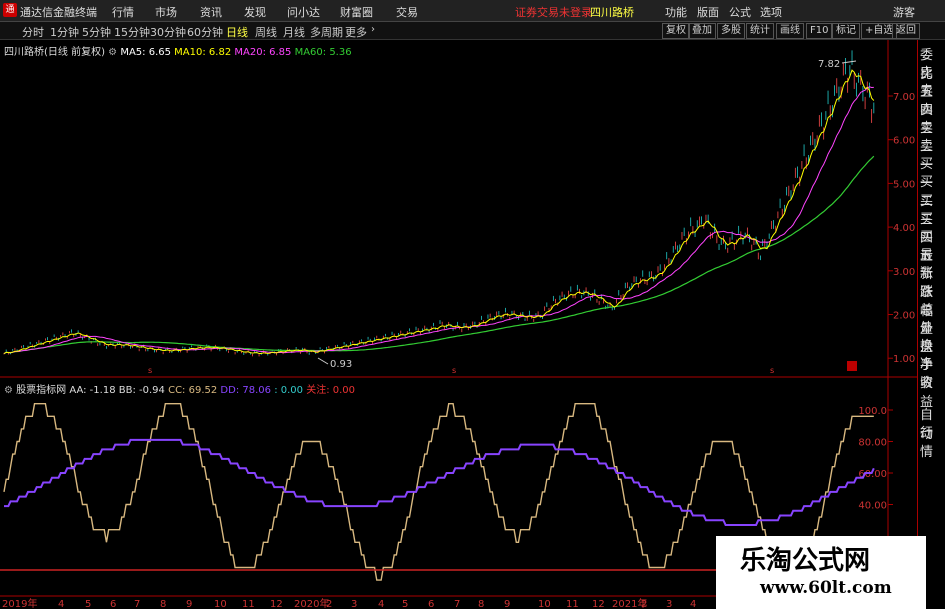 The width and height of the screenshot is (945, 609). What do you see at coordinates (356, 12) in the screenshot?
I see `menu-caifuquan: 财富圈` at bounding box center [356, 12].